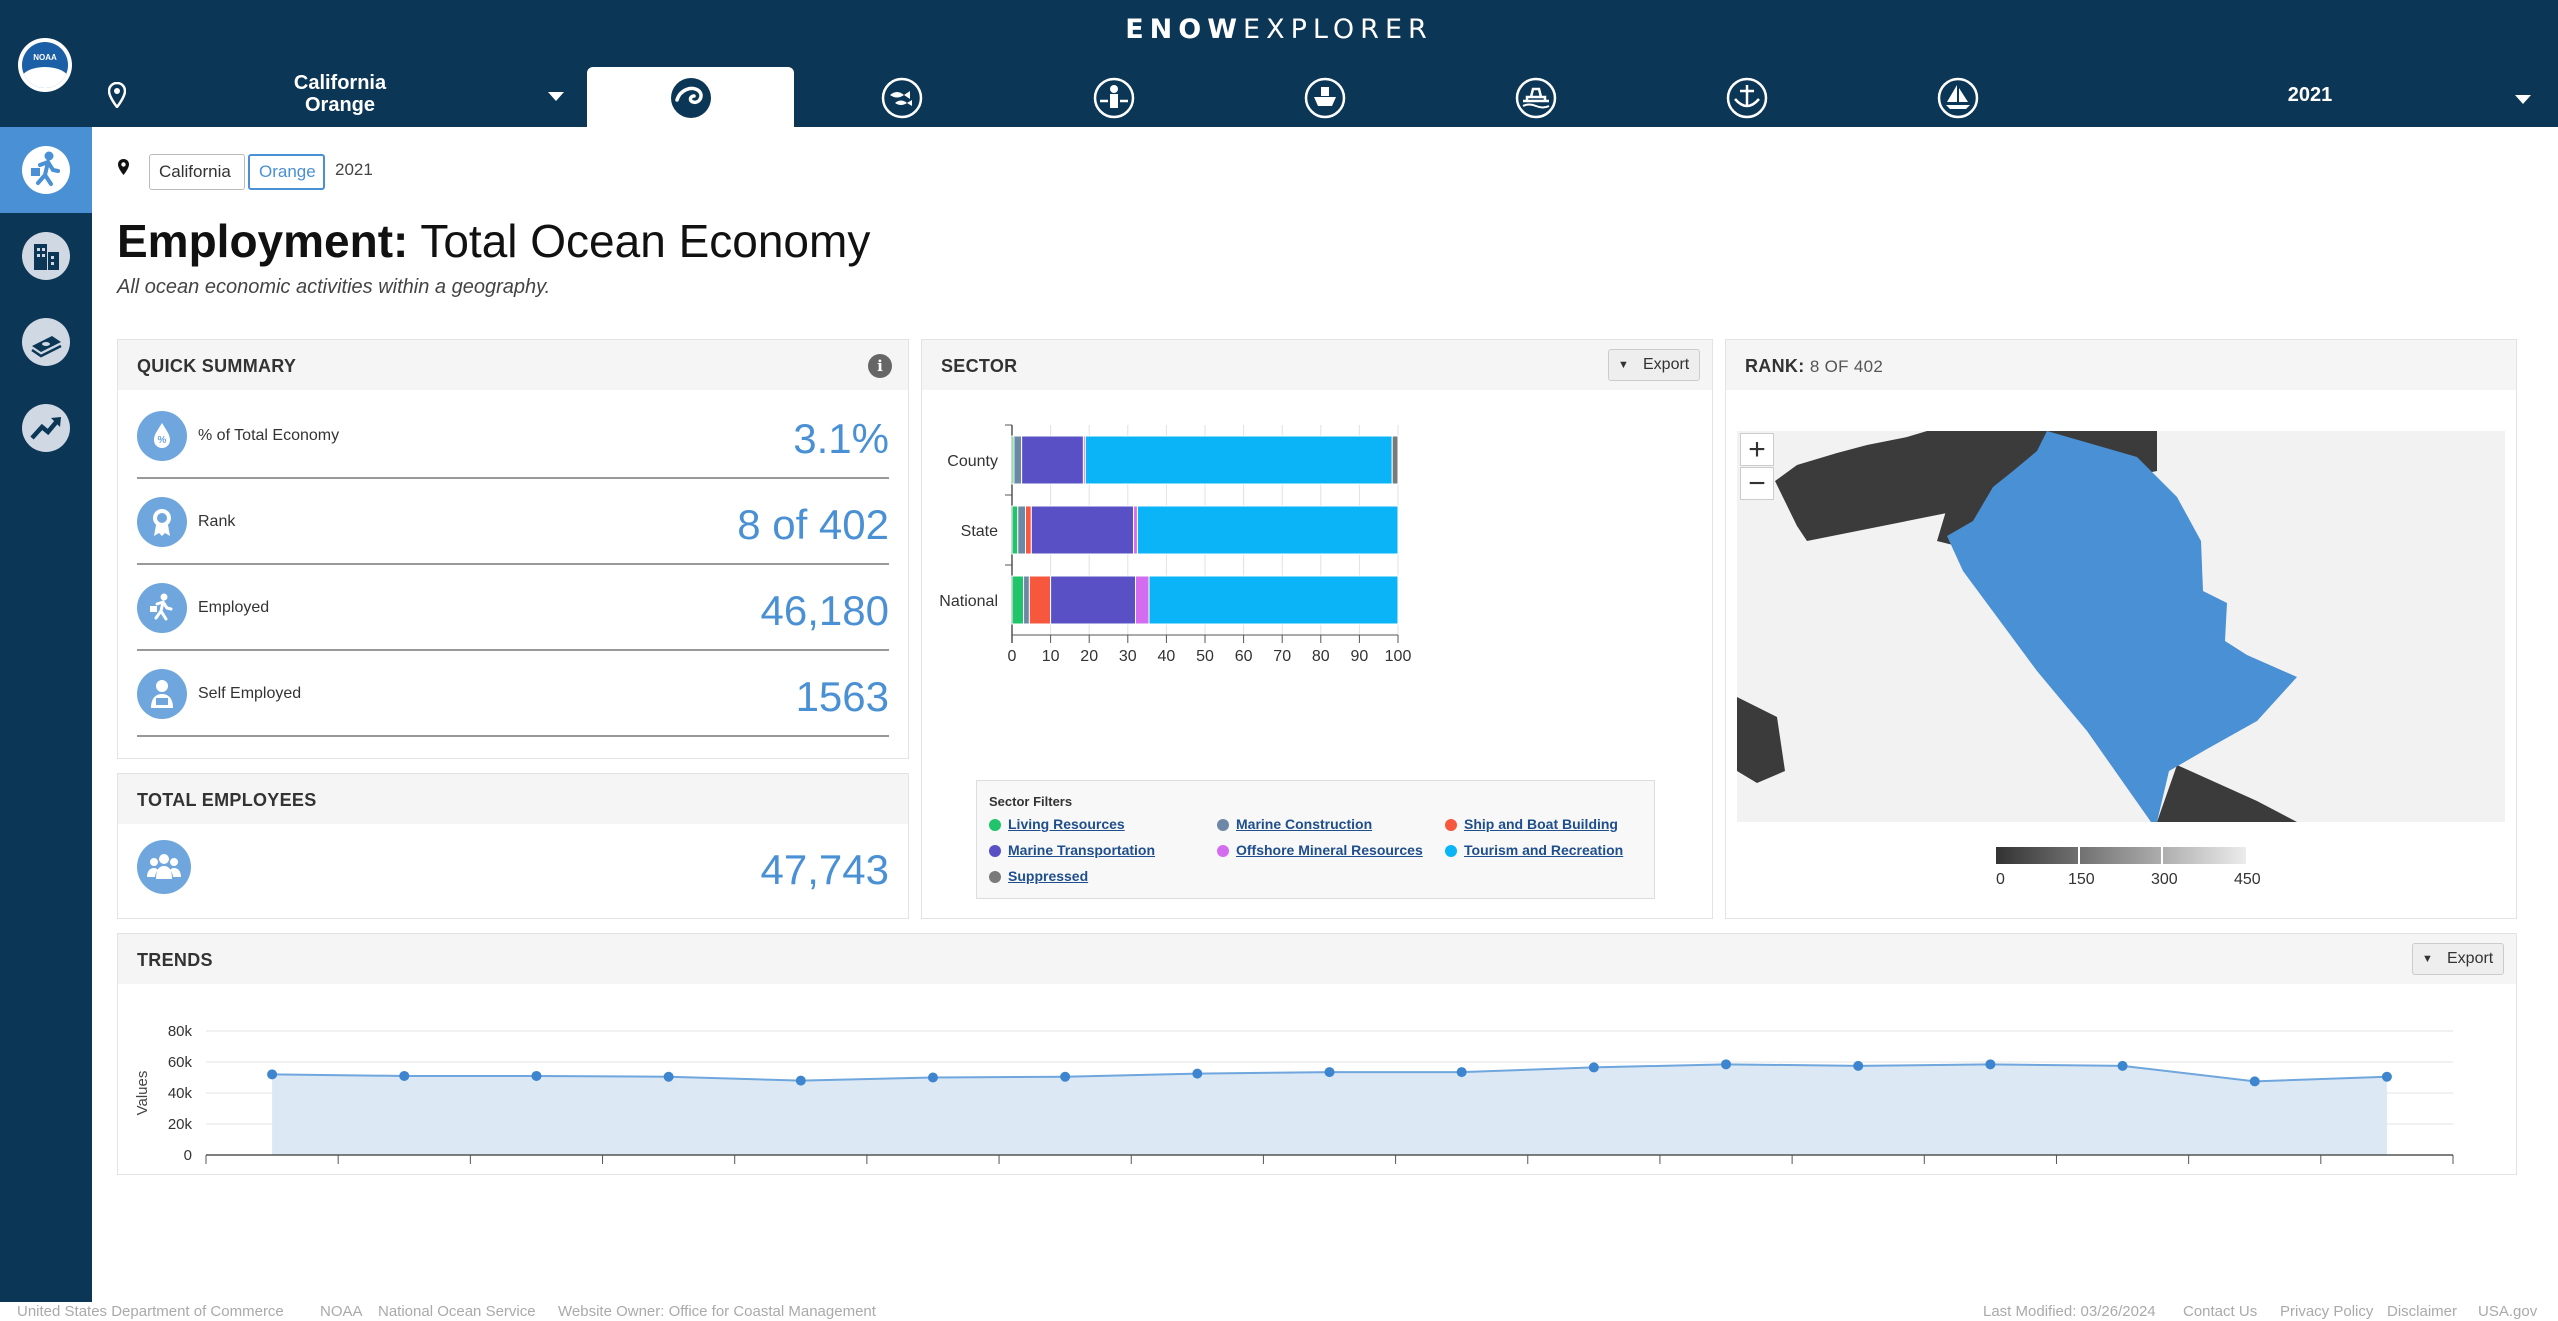 This screenshot has height=1321, width=2558. I want to click on export-label: Export, so click(2470, 958).